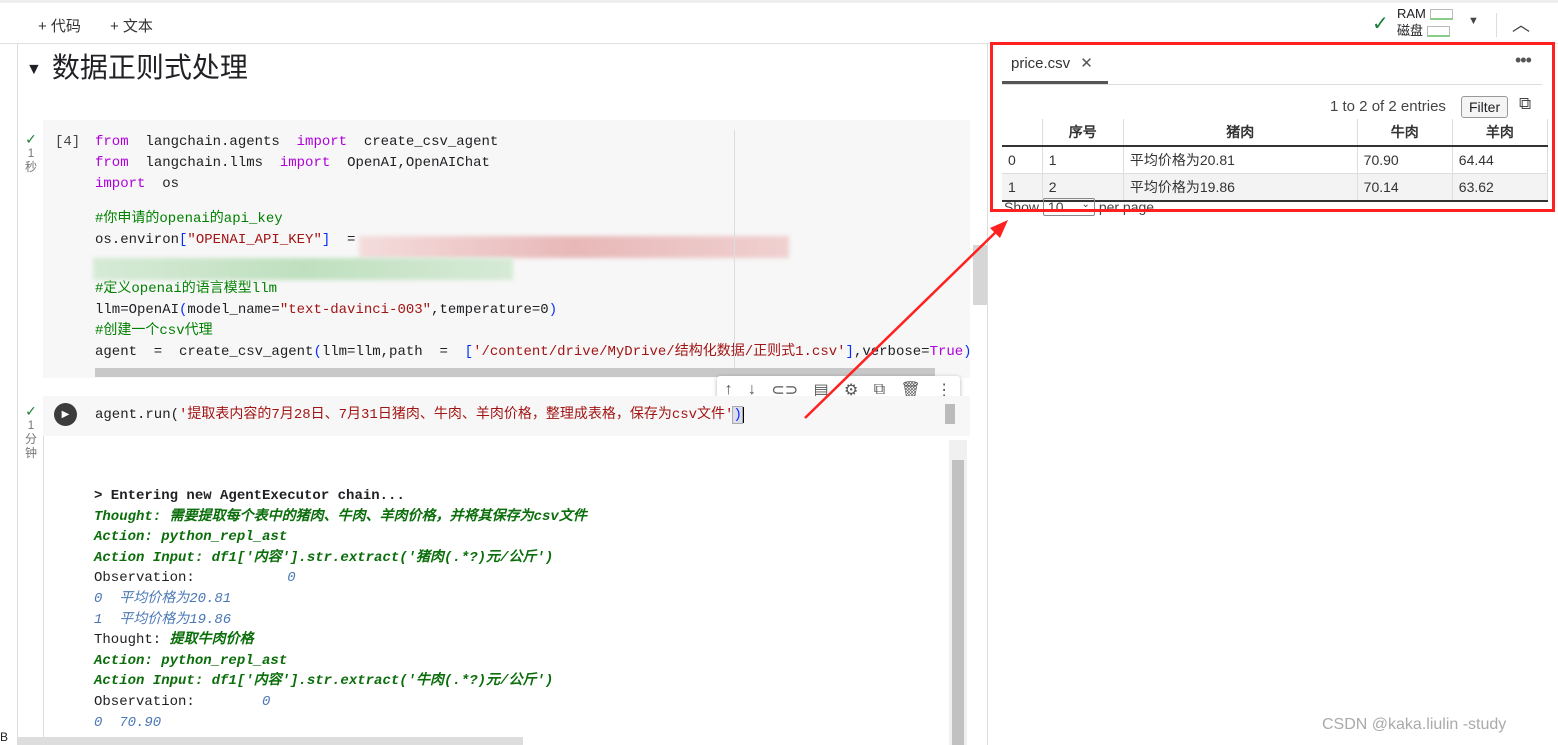  Describe the element at coordinates (1414, 724) in the screenshot. I see `watermark: CSDN @kaka.liulin -study` at that location.